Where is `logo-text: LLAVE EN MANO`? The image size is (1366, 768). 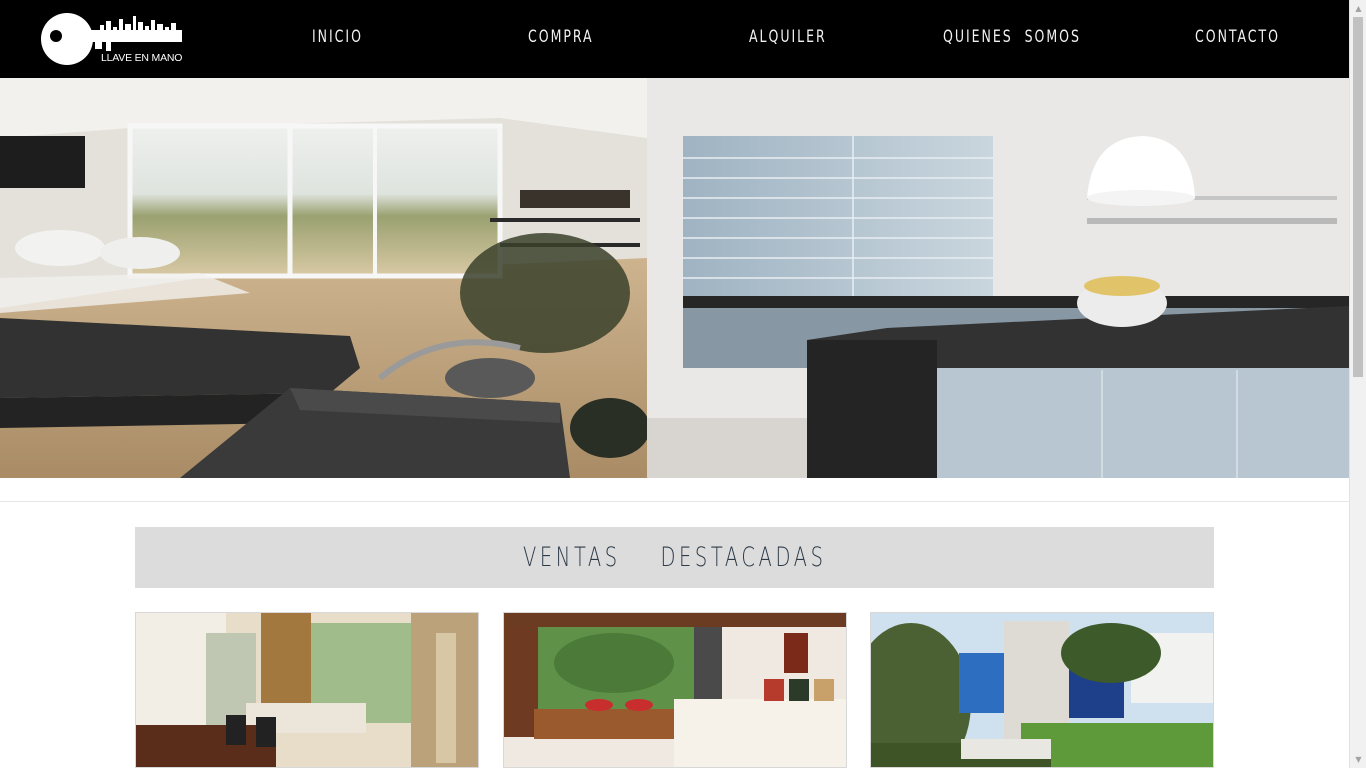
logo-text: LLAVE EN MANO is located at coordinates (142, 58).